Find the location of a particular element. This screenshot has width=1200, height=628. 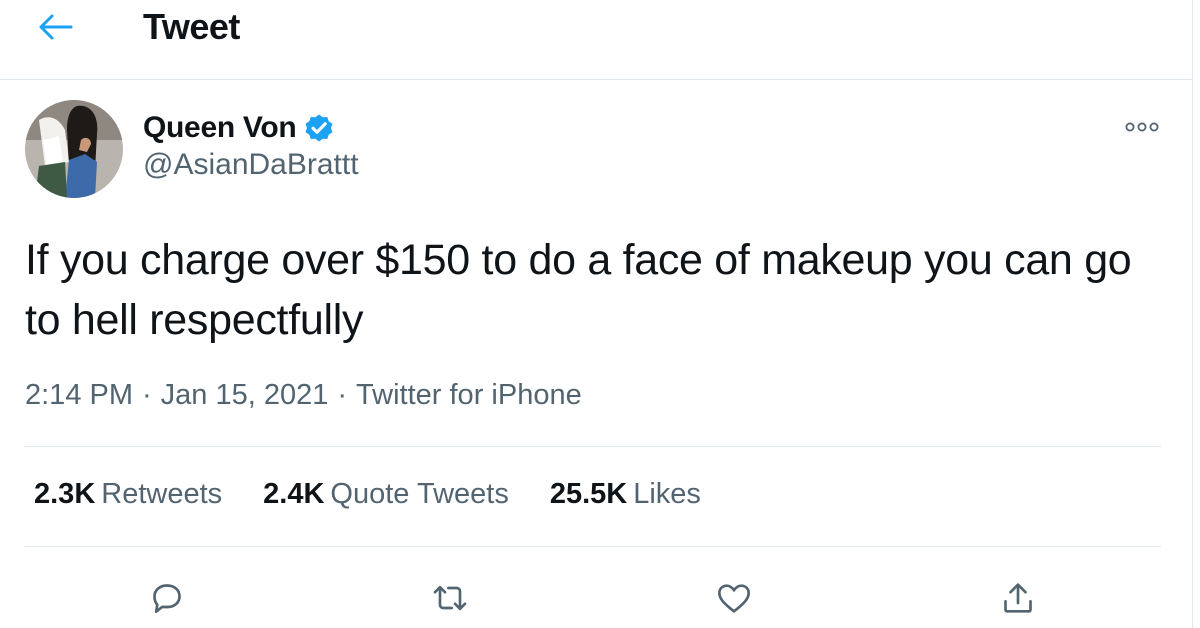

likes-count: 25.5K is located at coordinates (588, 494).